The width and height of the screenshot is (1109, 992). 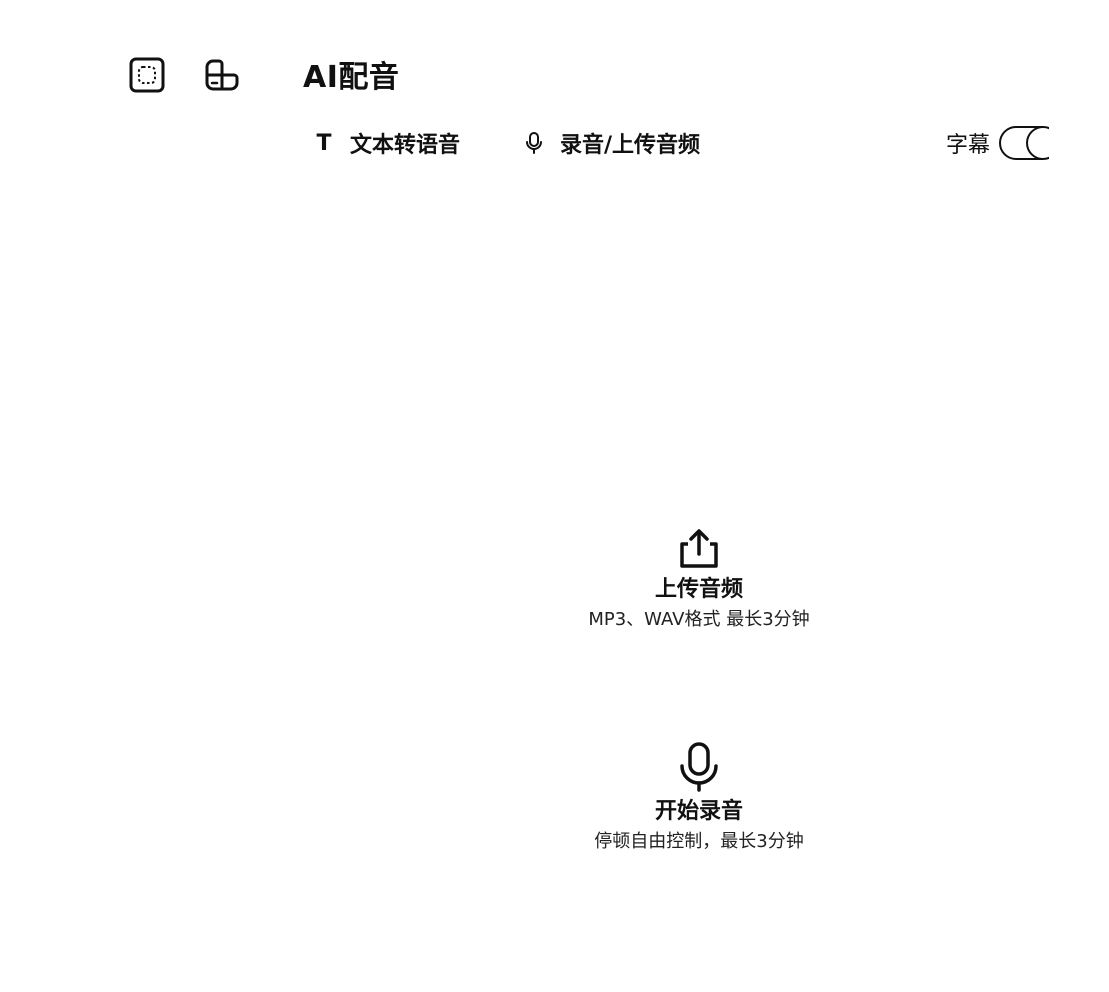 I want to click on upload-audio-title: 上传音频, so click(x=698, y=589).